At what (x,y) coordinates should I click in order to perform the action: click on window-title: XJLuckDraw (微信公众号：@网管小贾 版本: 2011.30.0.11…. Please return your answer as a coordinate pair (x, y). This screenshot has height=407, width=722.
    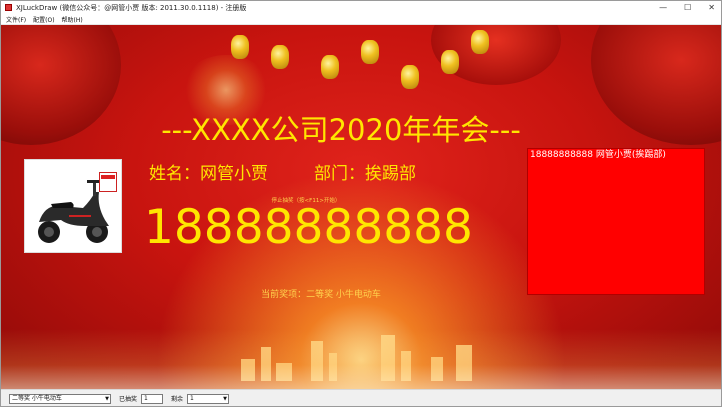
    Looking at the image, I should click on (131, 7).